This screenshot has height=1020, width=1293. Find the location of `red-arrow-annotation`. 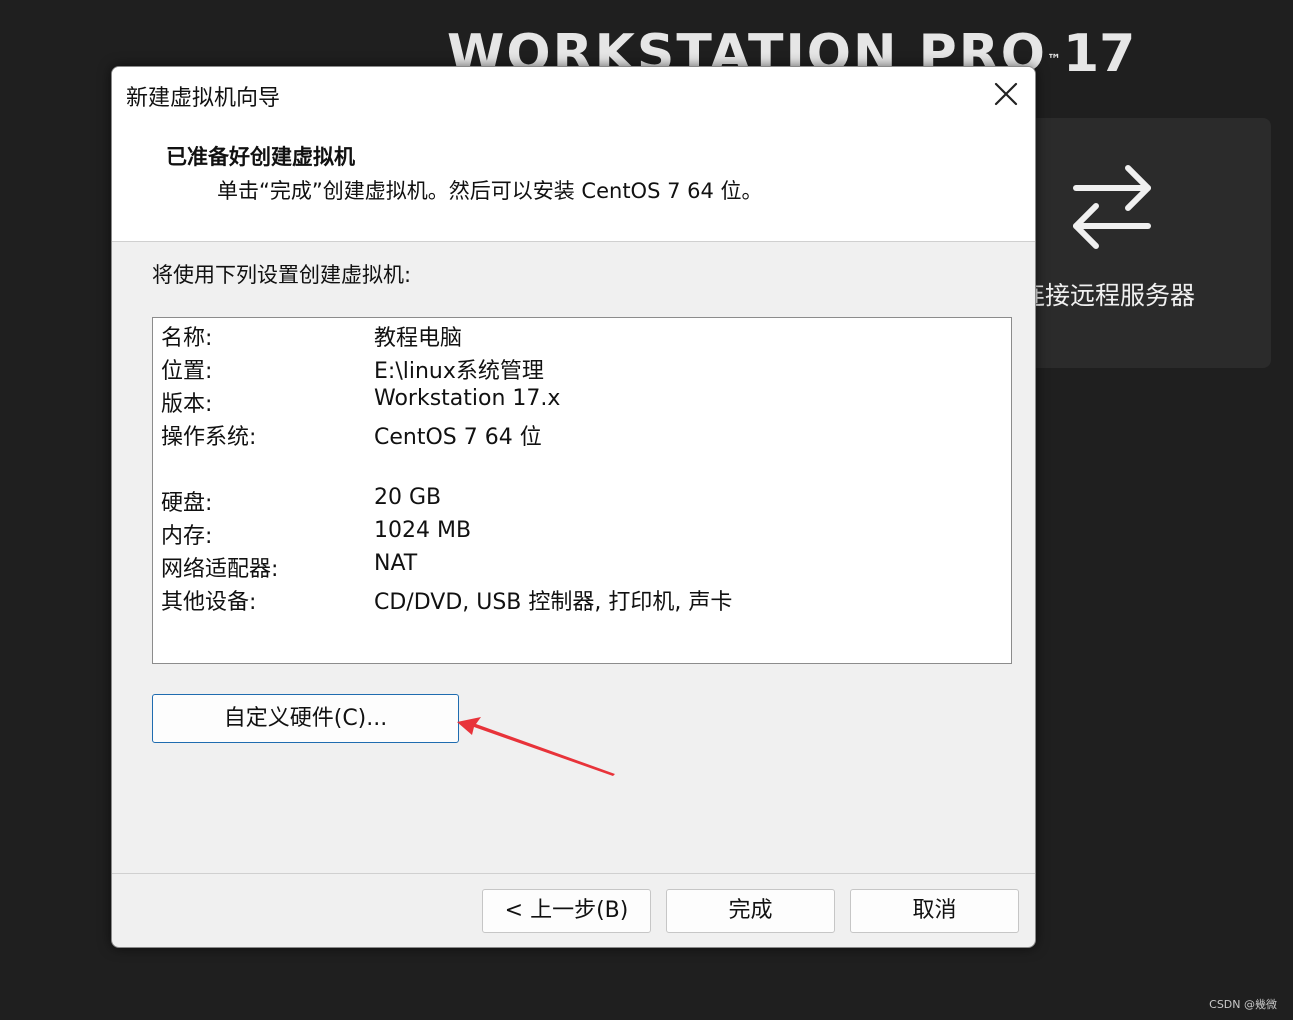

red-arrow-annotation is located at coordinates (536, 746).